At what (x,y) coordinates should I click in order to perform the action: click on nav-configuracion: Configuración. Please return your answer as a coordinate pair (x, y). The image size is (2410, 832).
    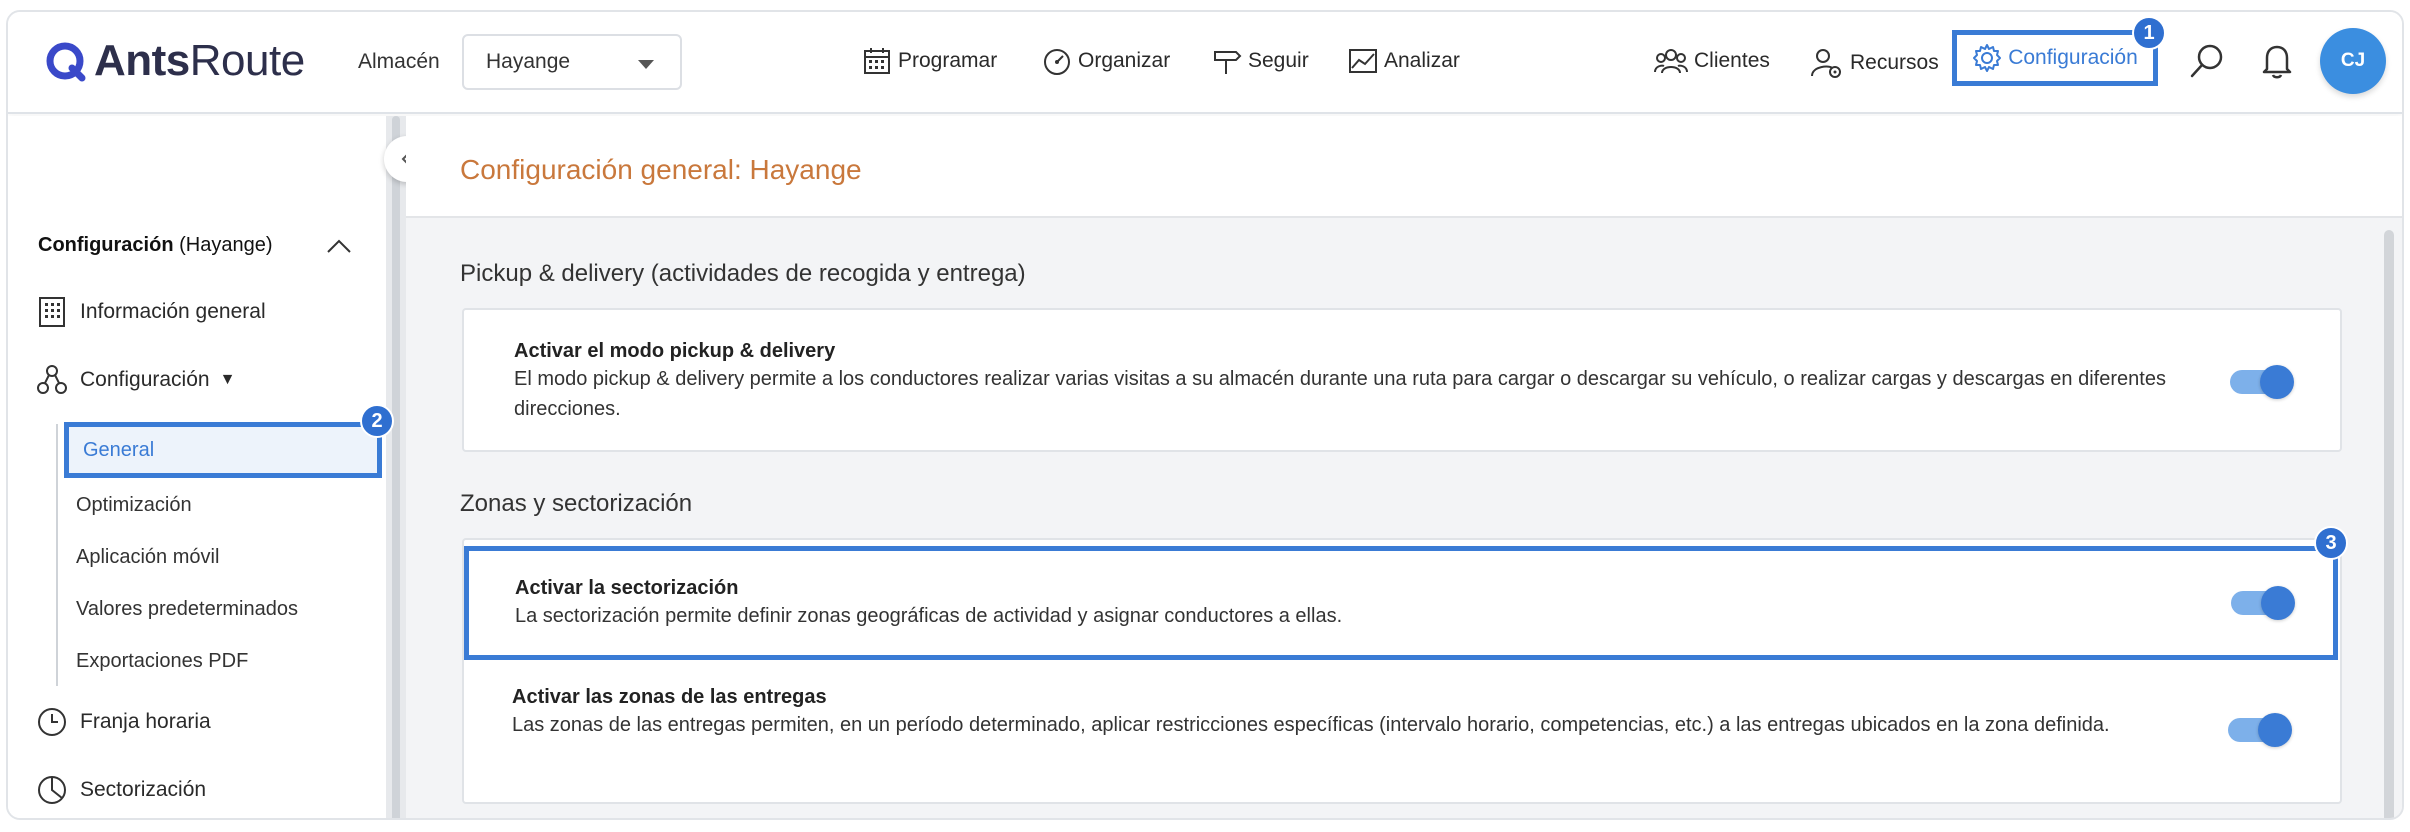
    Looking at the image, I should click on (2055, 58).